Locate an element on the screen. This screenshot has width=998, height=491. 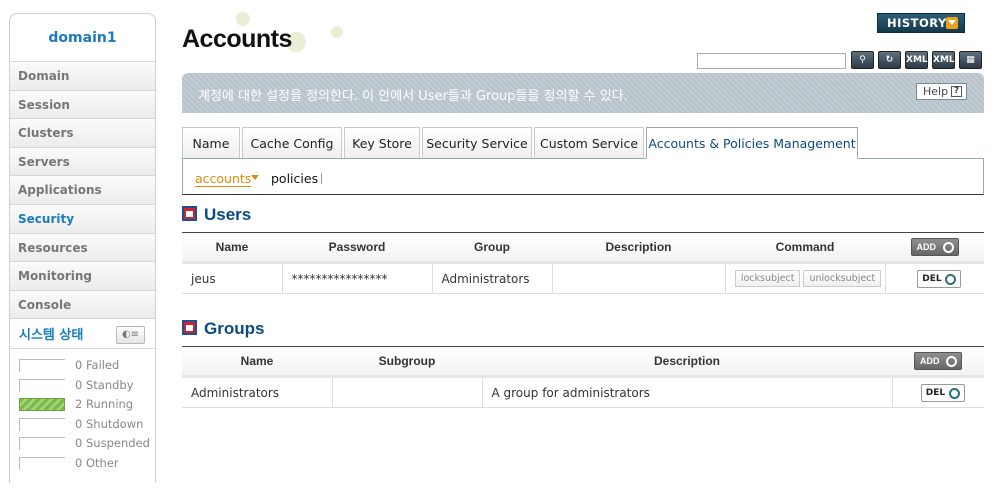
history-button: HISTORY is located at coordinates (921, 23).